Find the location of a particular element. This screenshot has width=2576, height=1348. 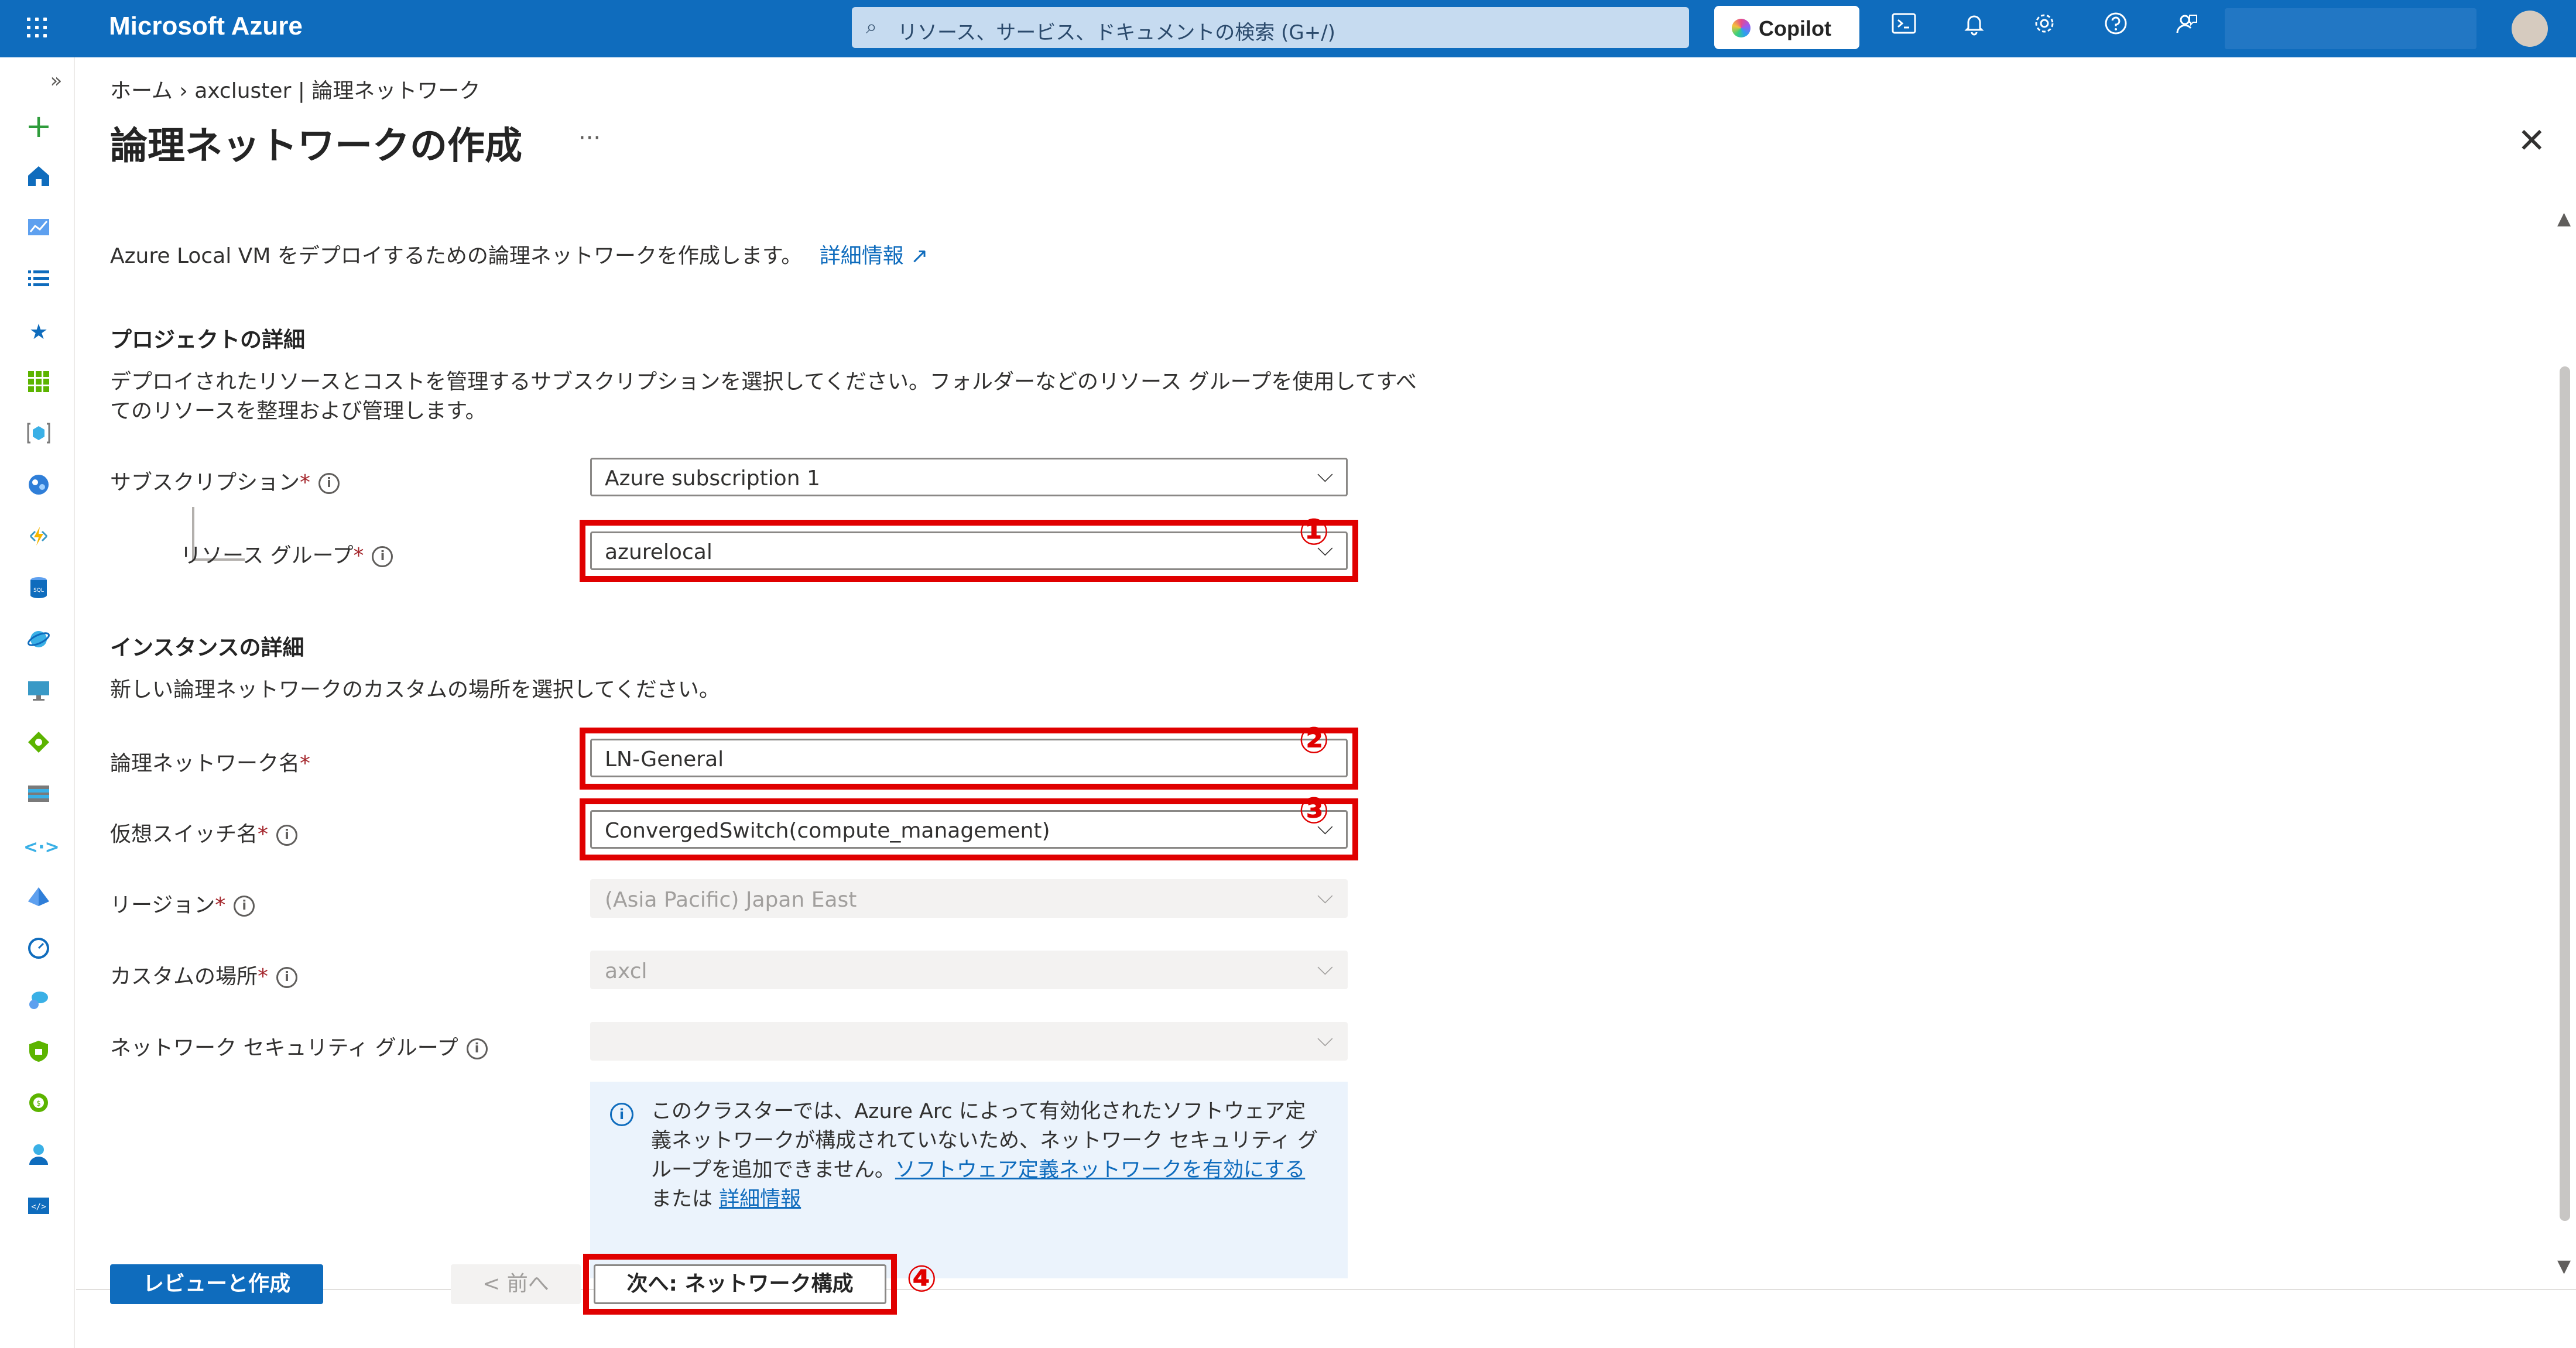

search-icon: ⌕ is located at coordinates (872, 27).